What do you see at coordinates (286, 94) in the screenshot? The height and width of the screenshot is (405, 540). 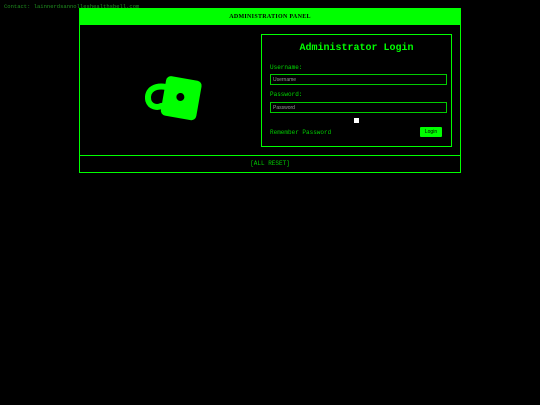 I see `password-label: Password:` at bounding box center [286, 94].